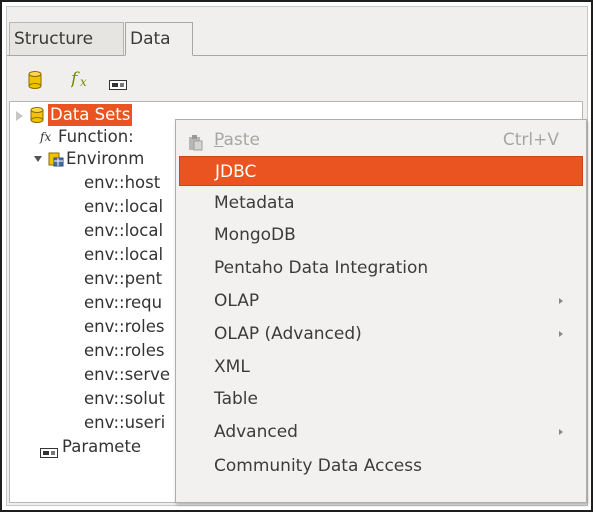  I want to click on tree-item-label: Function:, so click(96, 136).